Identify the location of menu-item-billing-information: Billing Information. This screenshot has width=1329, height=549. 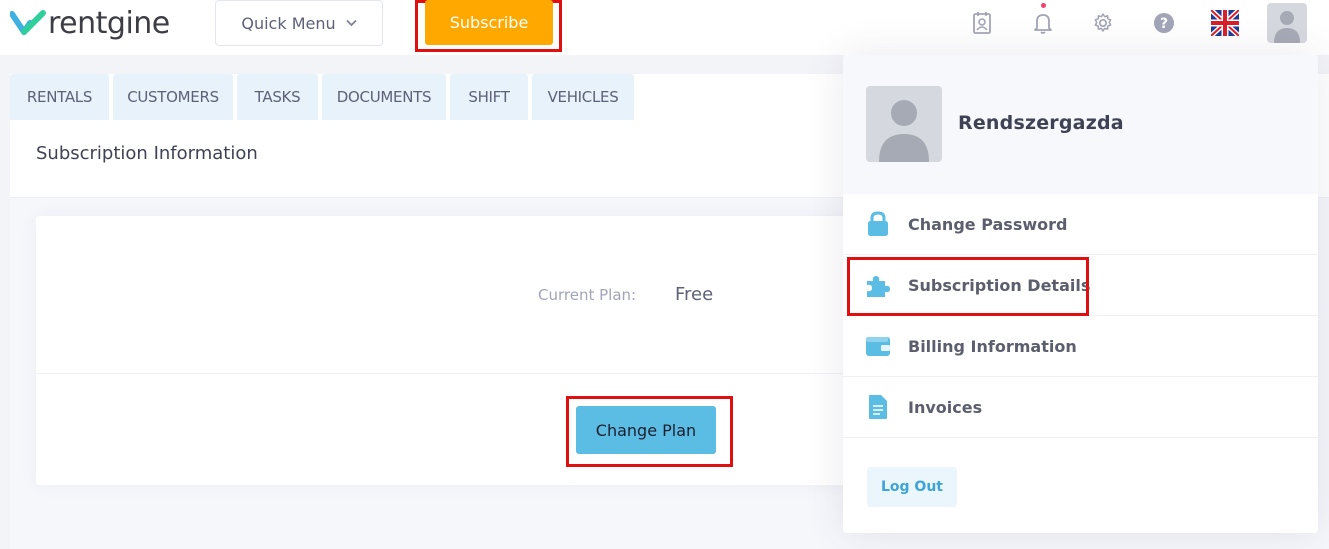
(1080, 346).